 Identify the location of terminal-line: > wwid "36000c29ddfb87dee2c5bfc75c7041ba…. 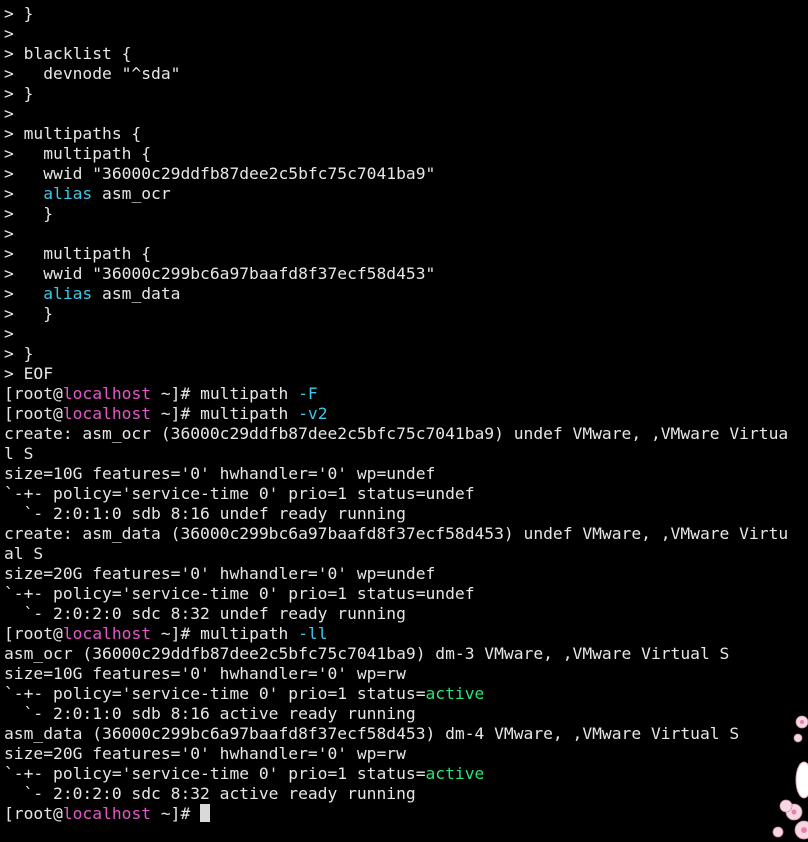
(404, 174).